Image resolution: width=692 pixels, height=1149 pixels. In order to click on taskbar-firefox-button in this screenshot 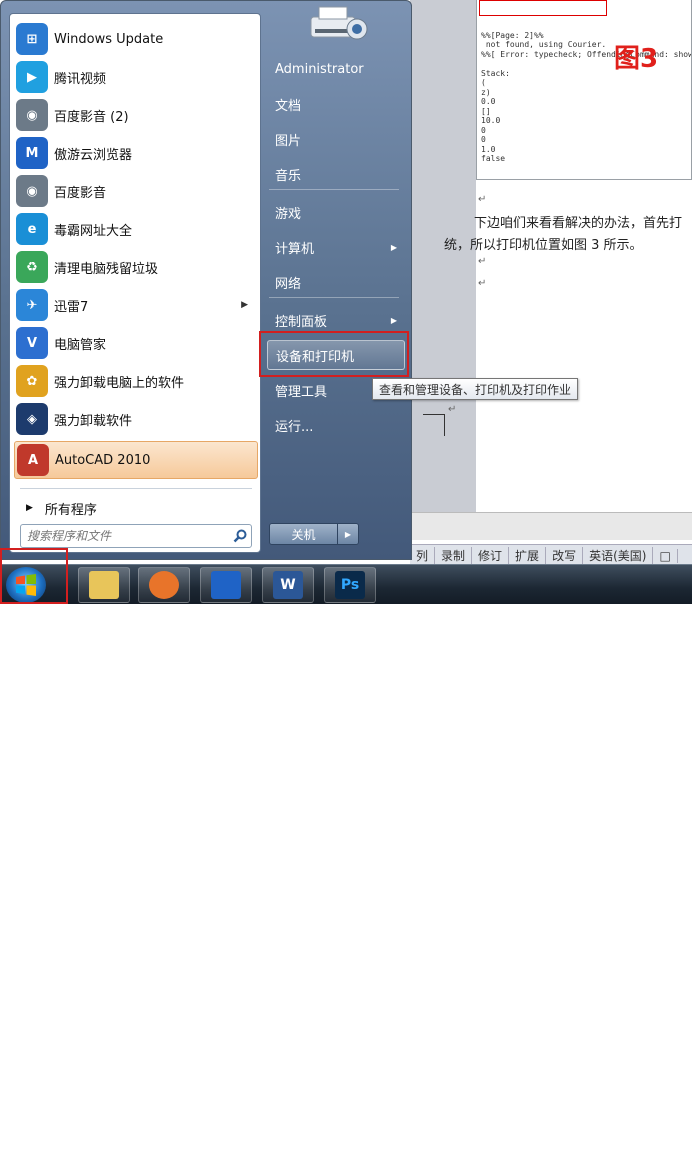, I will do `click(164, 585)`.